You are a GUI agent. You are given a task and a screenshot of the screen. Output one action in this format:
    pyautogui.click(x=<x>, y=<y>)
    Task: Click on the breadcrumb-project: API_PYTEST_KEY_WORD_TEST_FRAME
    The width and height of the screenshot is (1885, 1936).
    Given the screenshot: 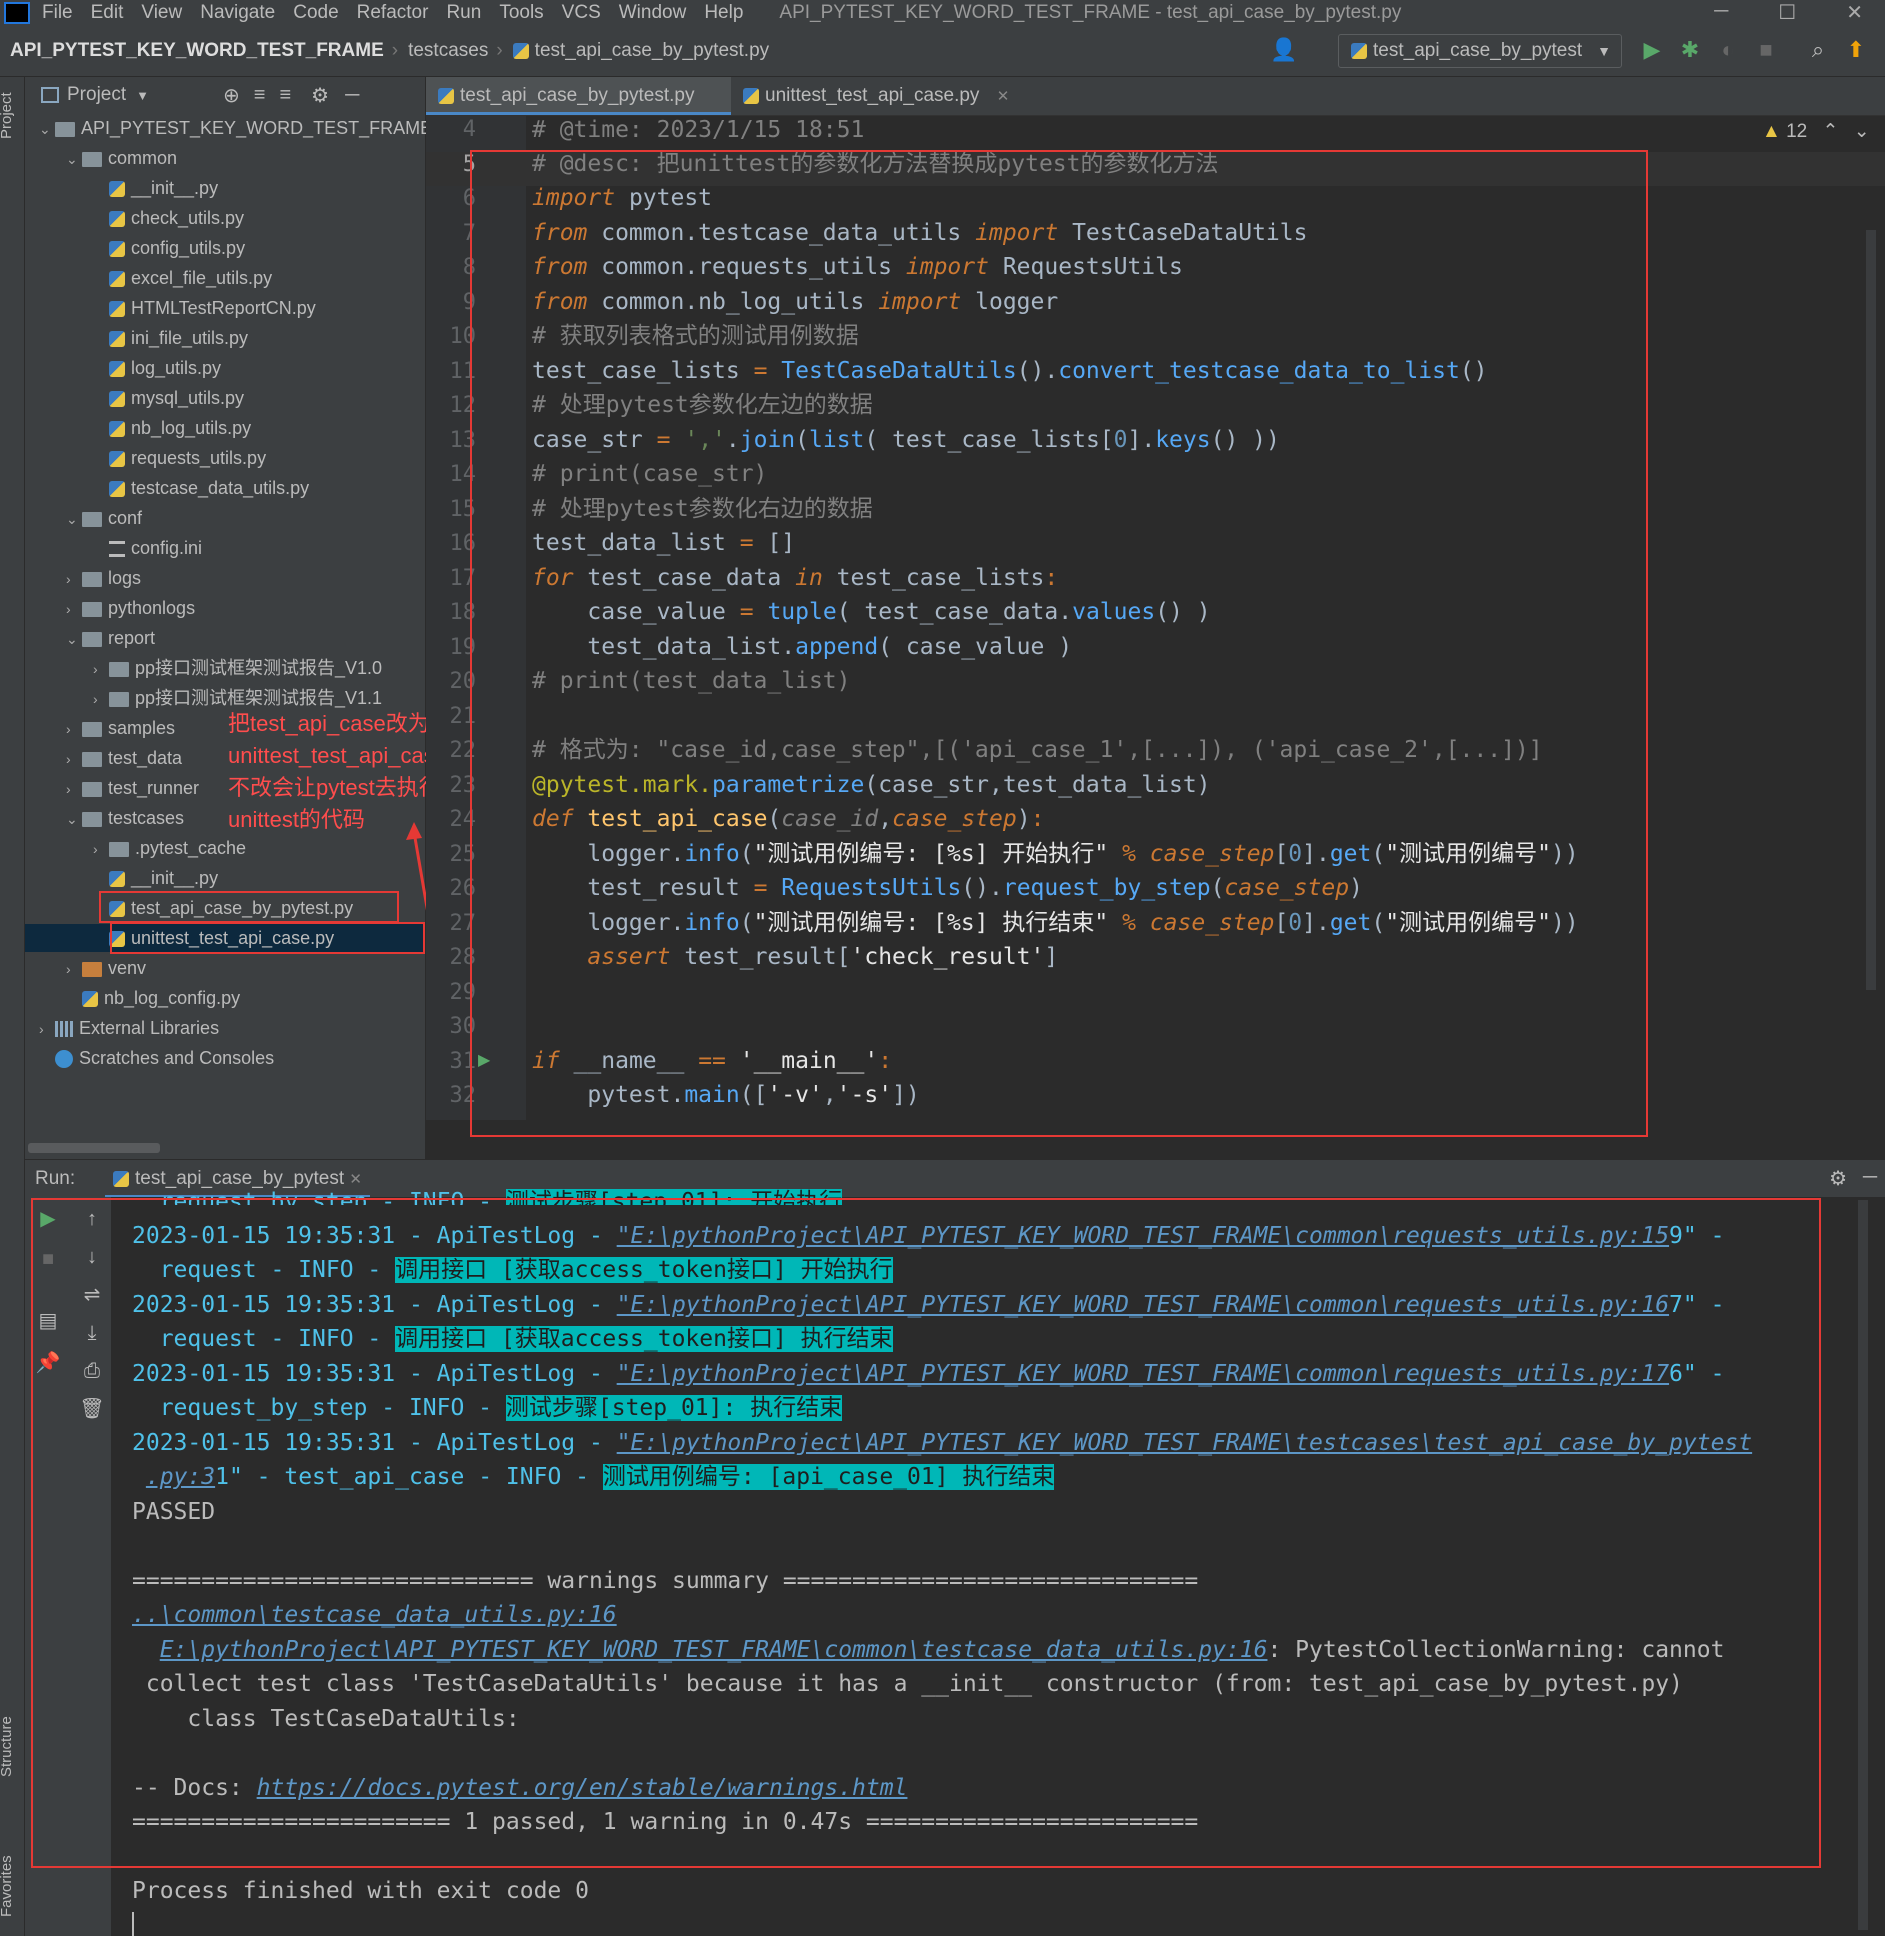 What is the action you would take?
    pyautogui.click(x=197, y=51)
    